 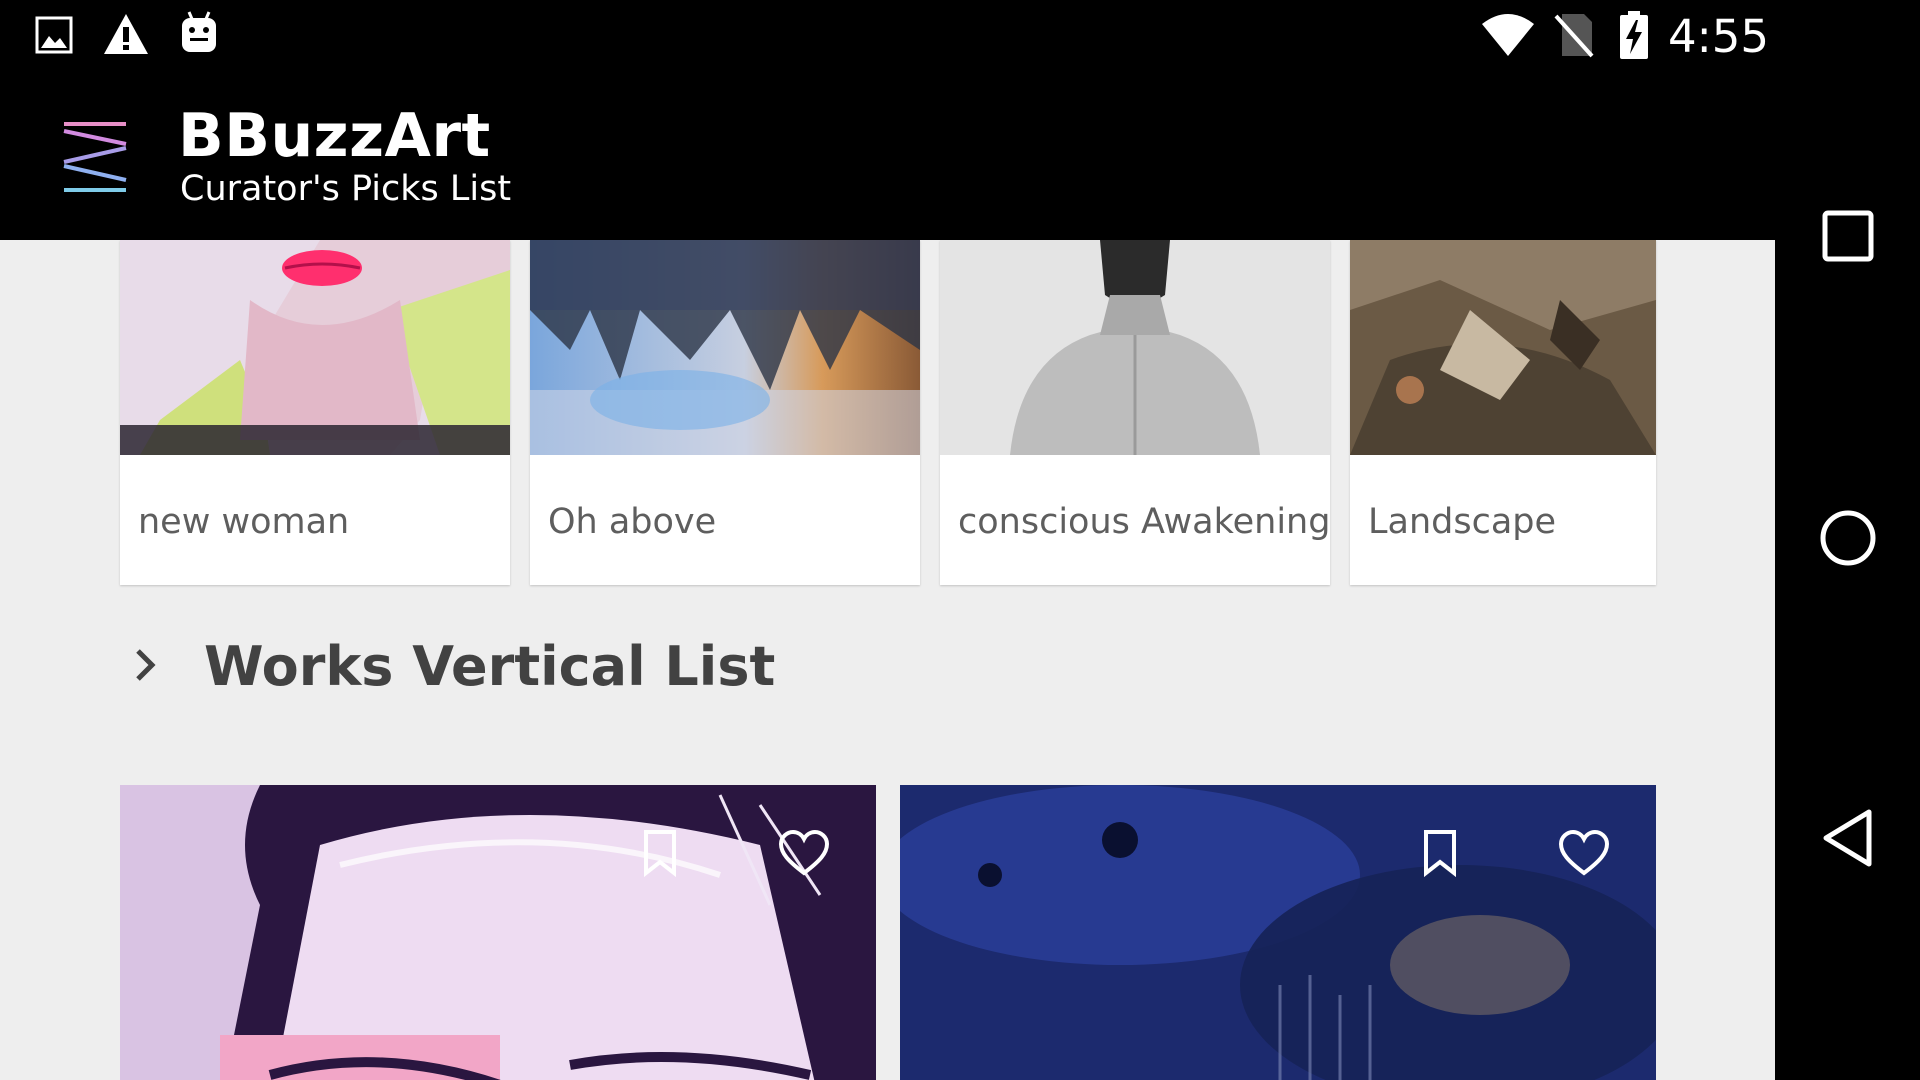 What do you see at coordinates (490, 666) in the screenshot?
I see `section-title: Works Vertical List` at bounding box center [490, 666].